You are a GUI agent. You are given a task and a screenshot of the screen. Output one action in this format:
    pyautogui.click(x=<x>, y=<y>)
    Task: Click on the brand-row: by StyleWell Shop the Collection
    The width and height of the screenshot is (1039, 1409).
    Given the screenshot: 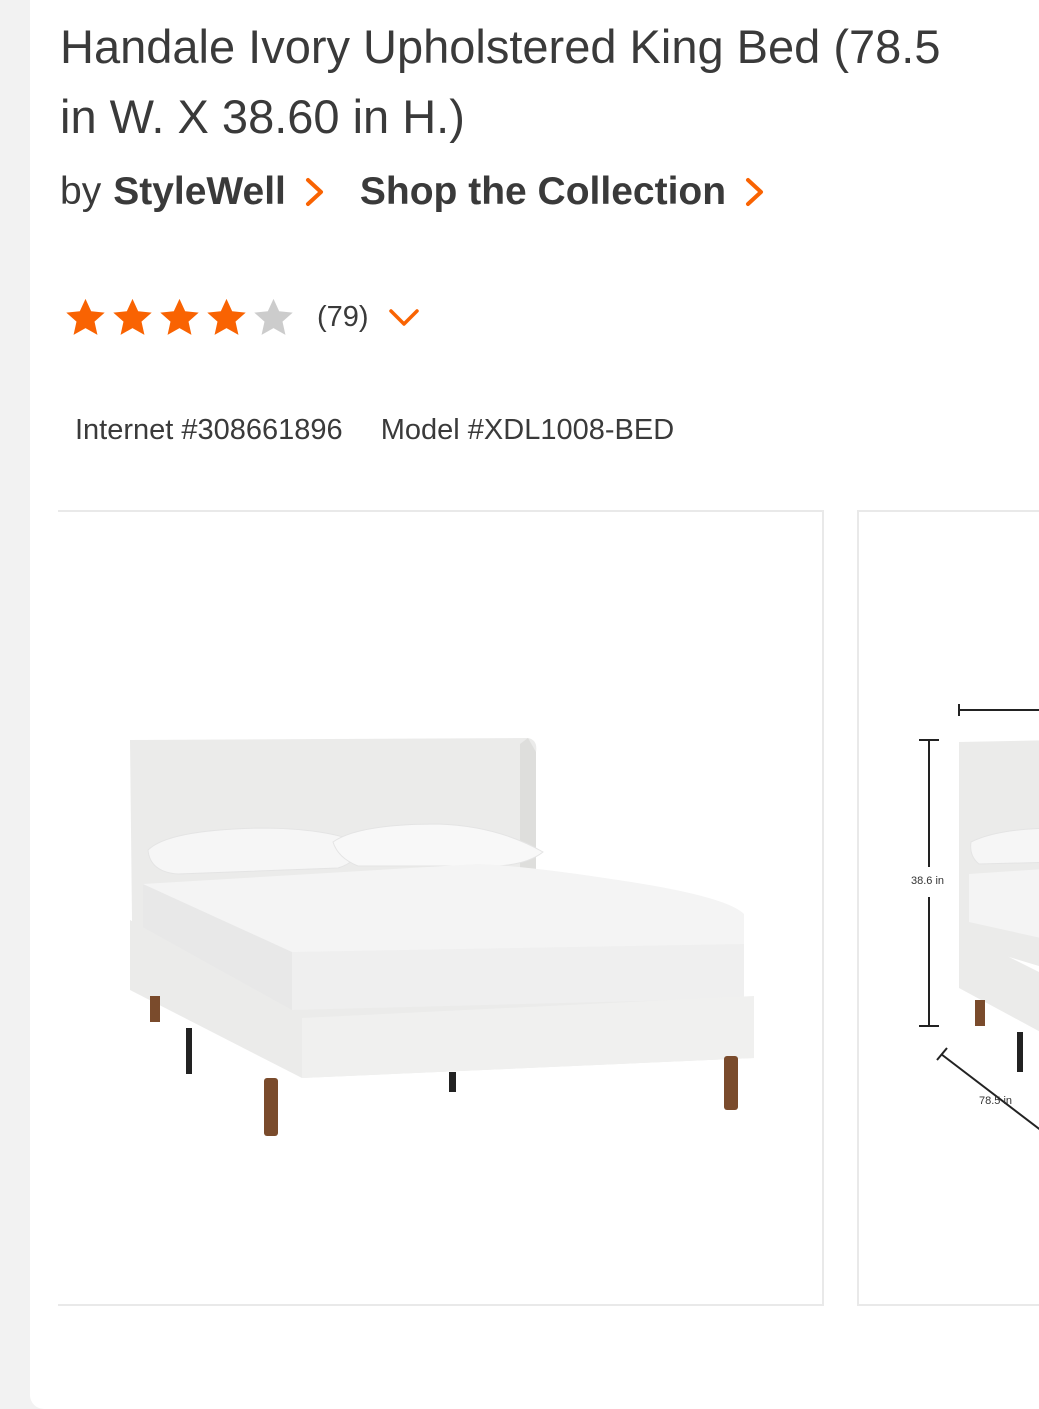 What is the action you would take?
    pyautogui.click(x=430, y=192)
    